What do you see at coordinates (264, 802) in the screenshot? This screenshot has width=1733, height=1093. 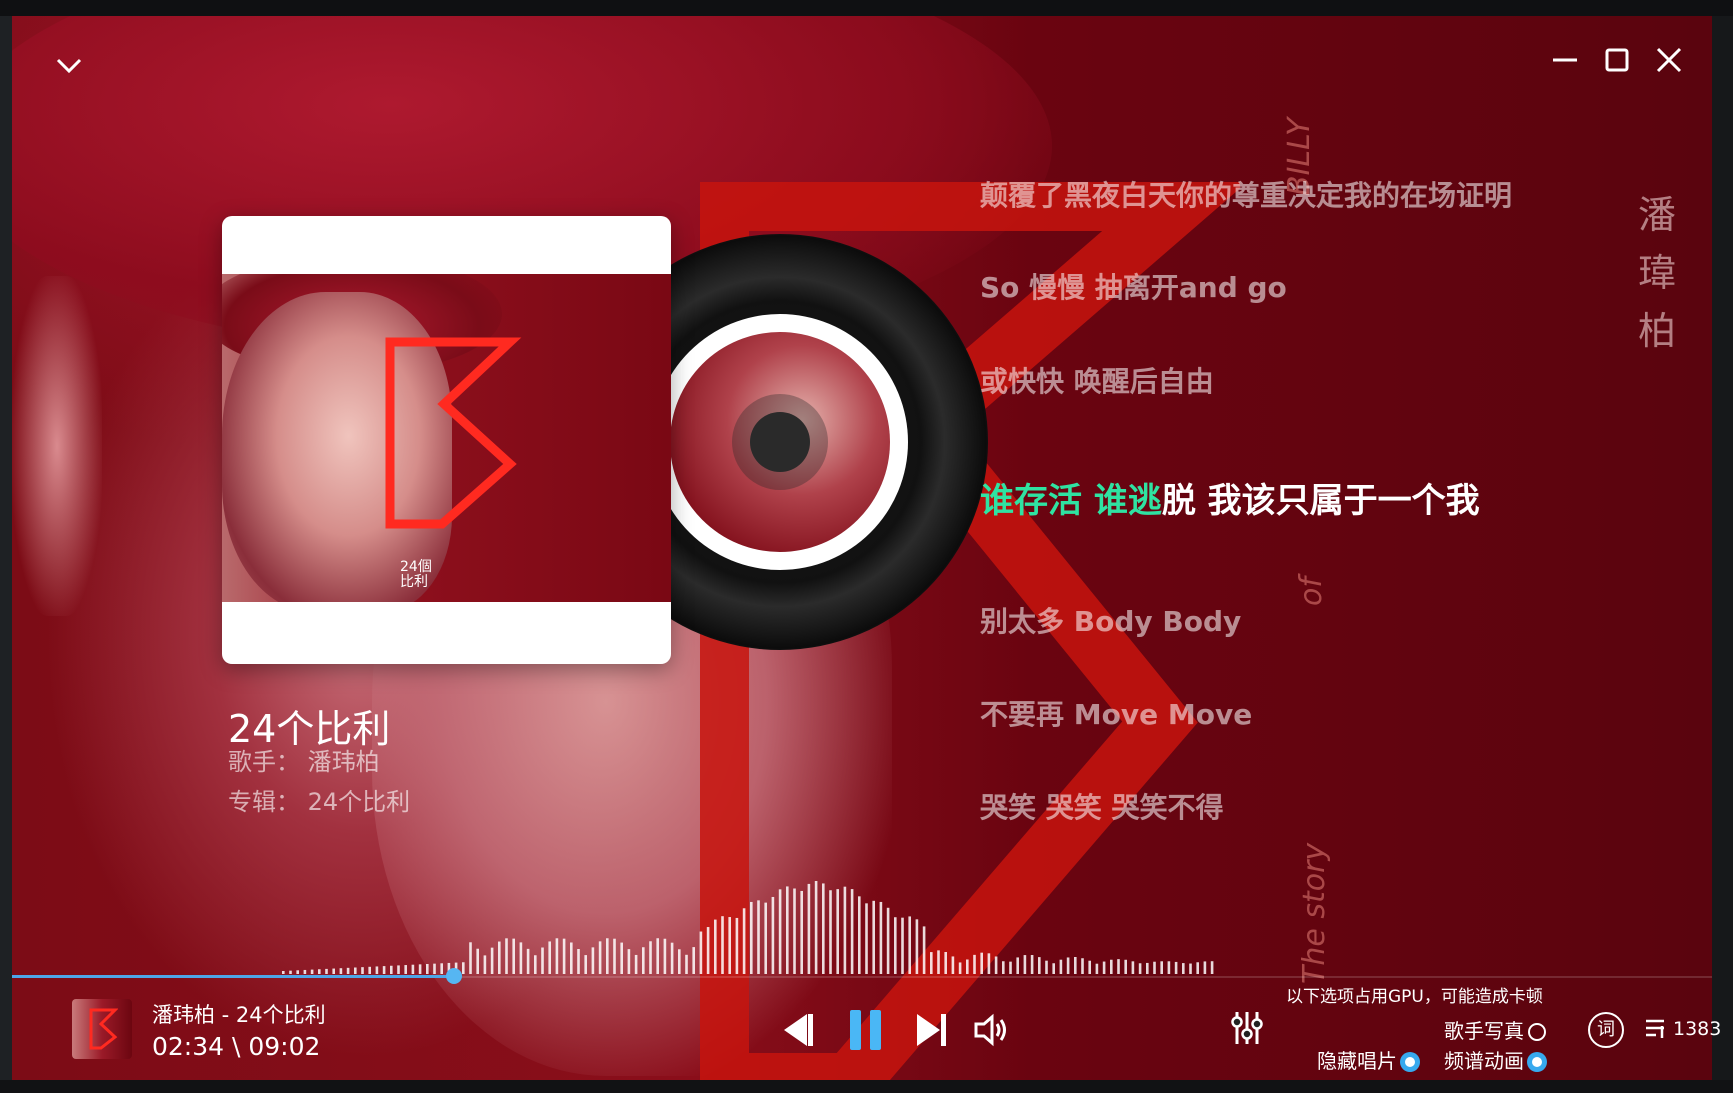 I see `album-label: 专辑：` at bounding box center [264, 802].